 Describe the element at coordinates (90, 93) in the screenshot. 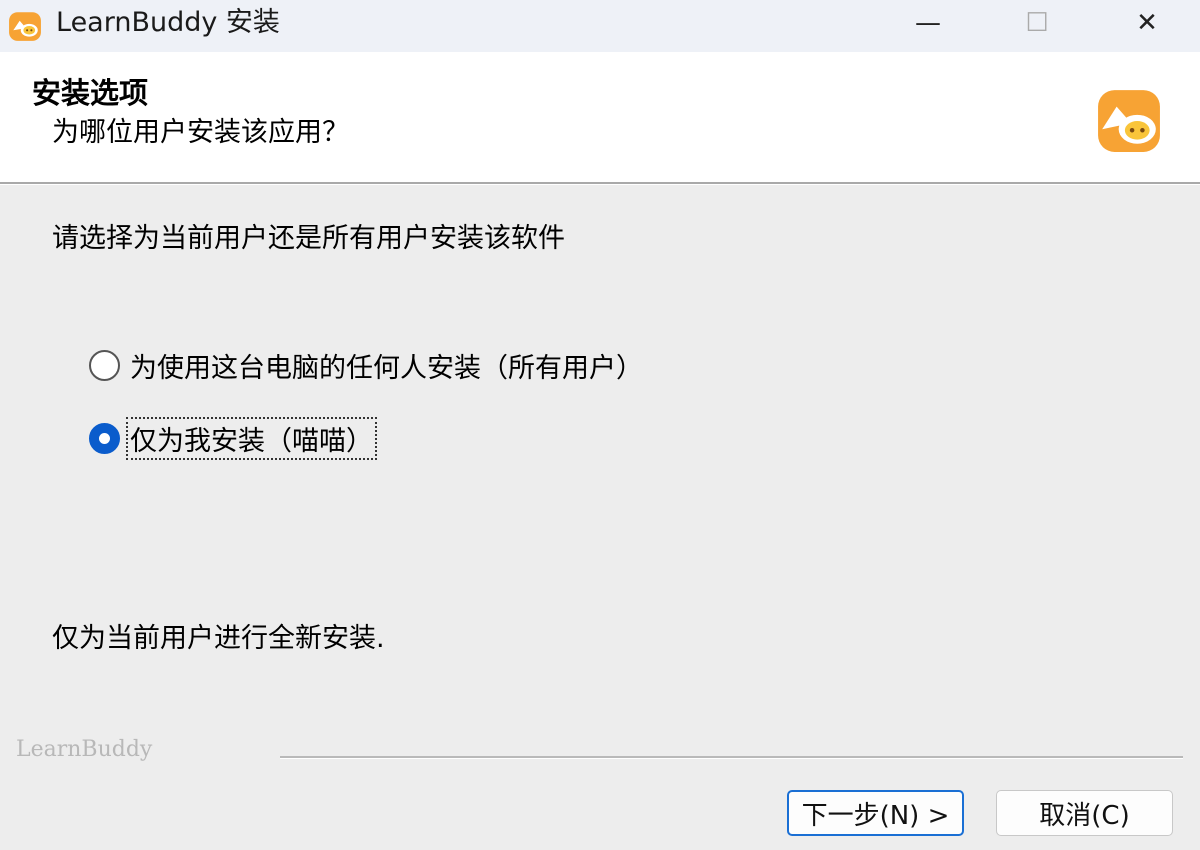

I see `page-title: 安装选项` at that location.